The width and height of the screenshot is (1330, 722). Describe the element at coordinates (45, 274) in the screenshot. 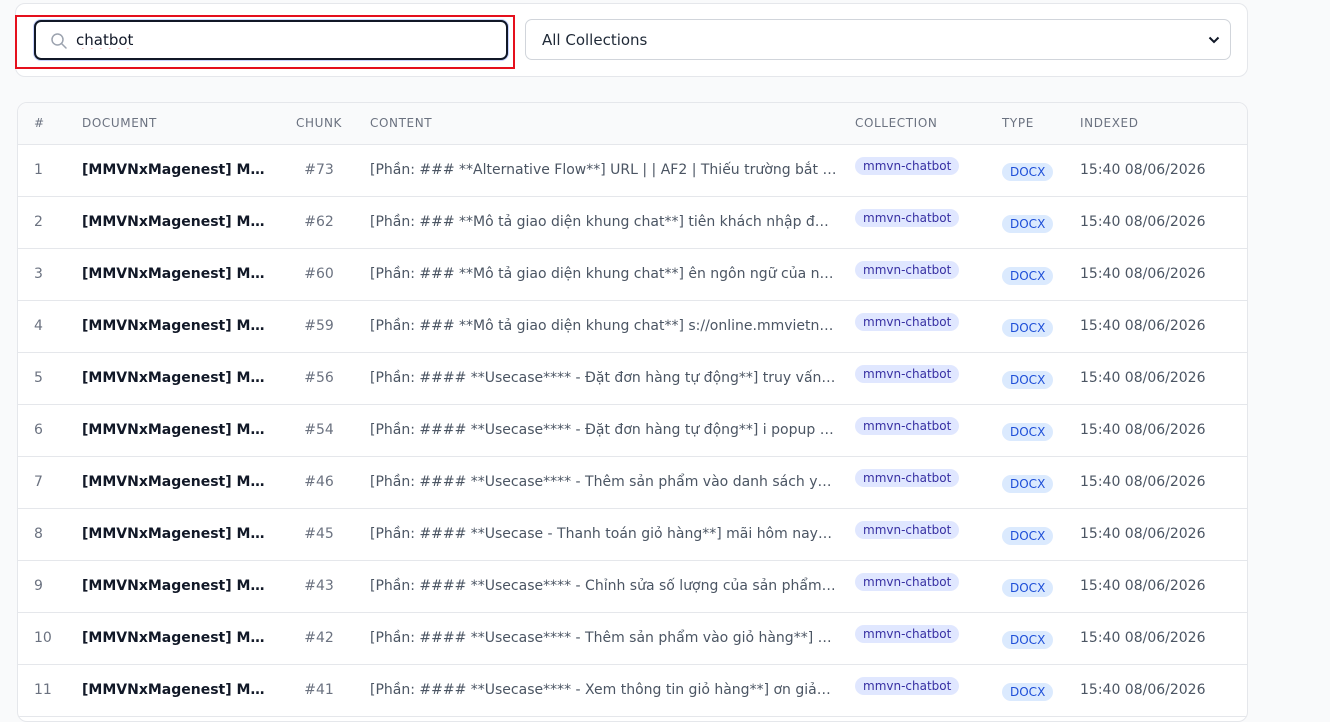

I see `row-number: 3` at that location.